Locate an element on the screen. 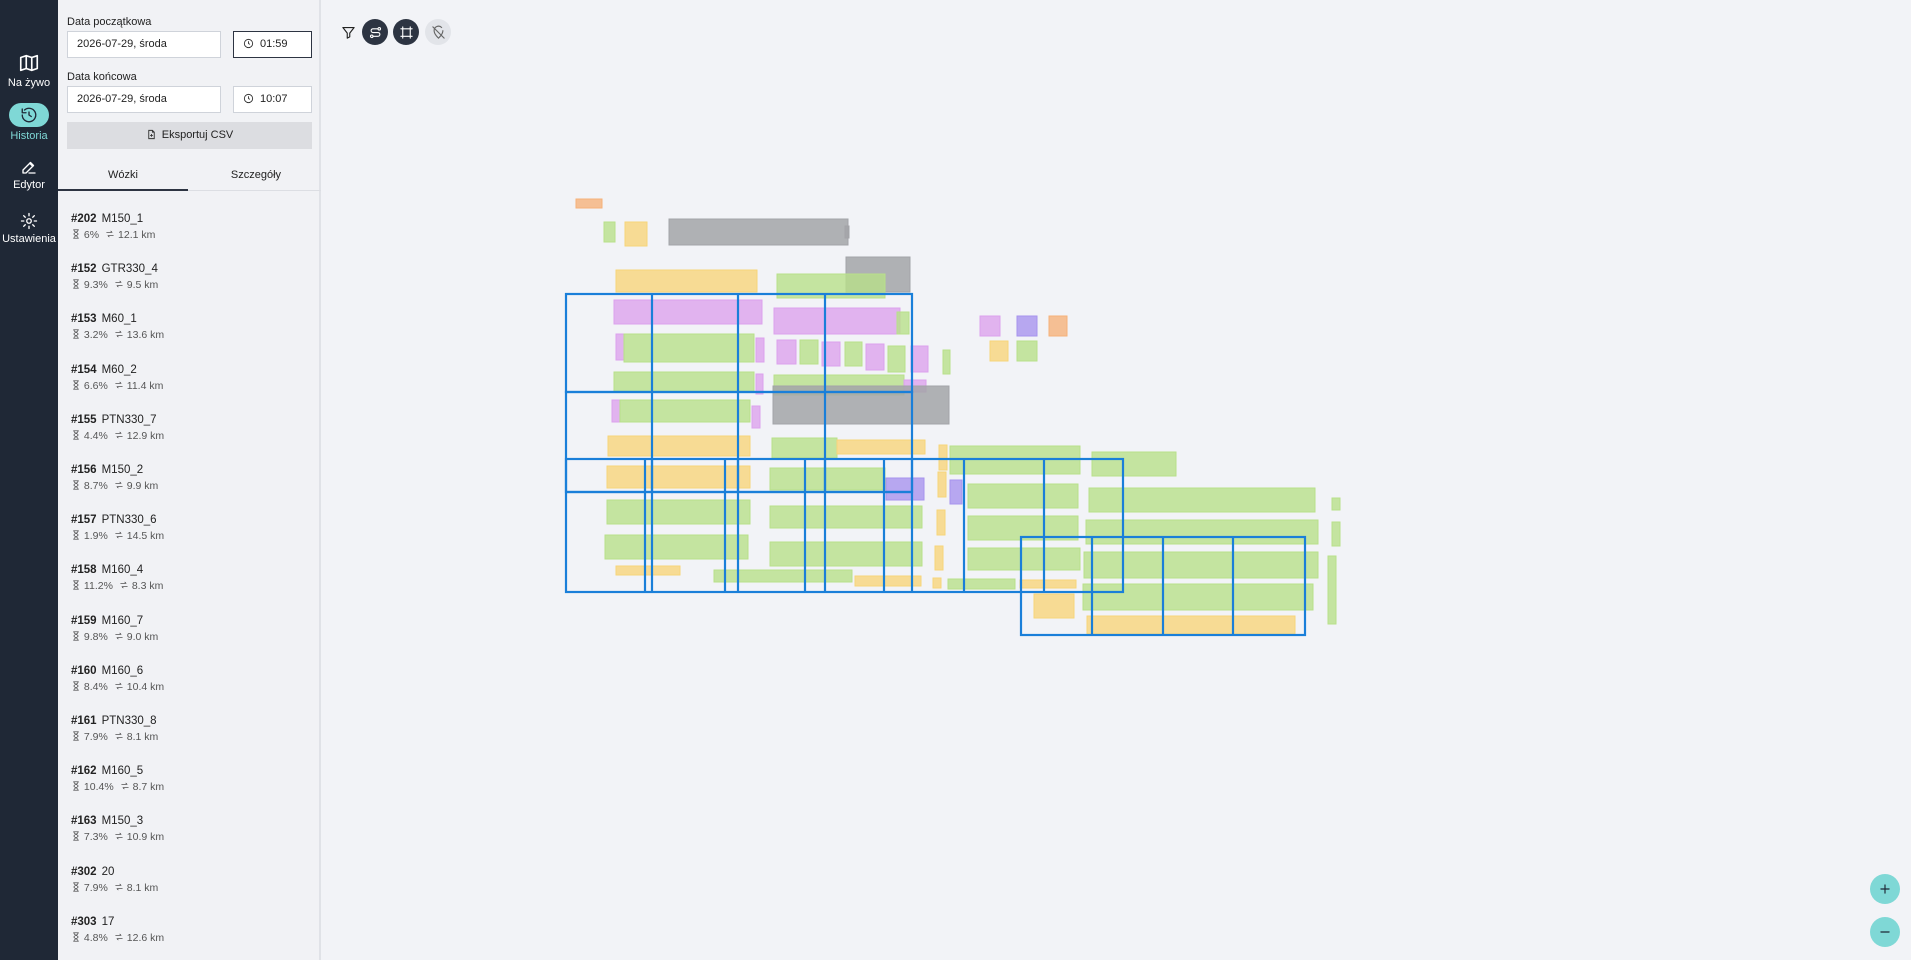 The image size is (1911, 960). cart-title: #303 17 is located at coordinates (92, 922).